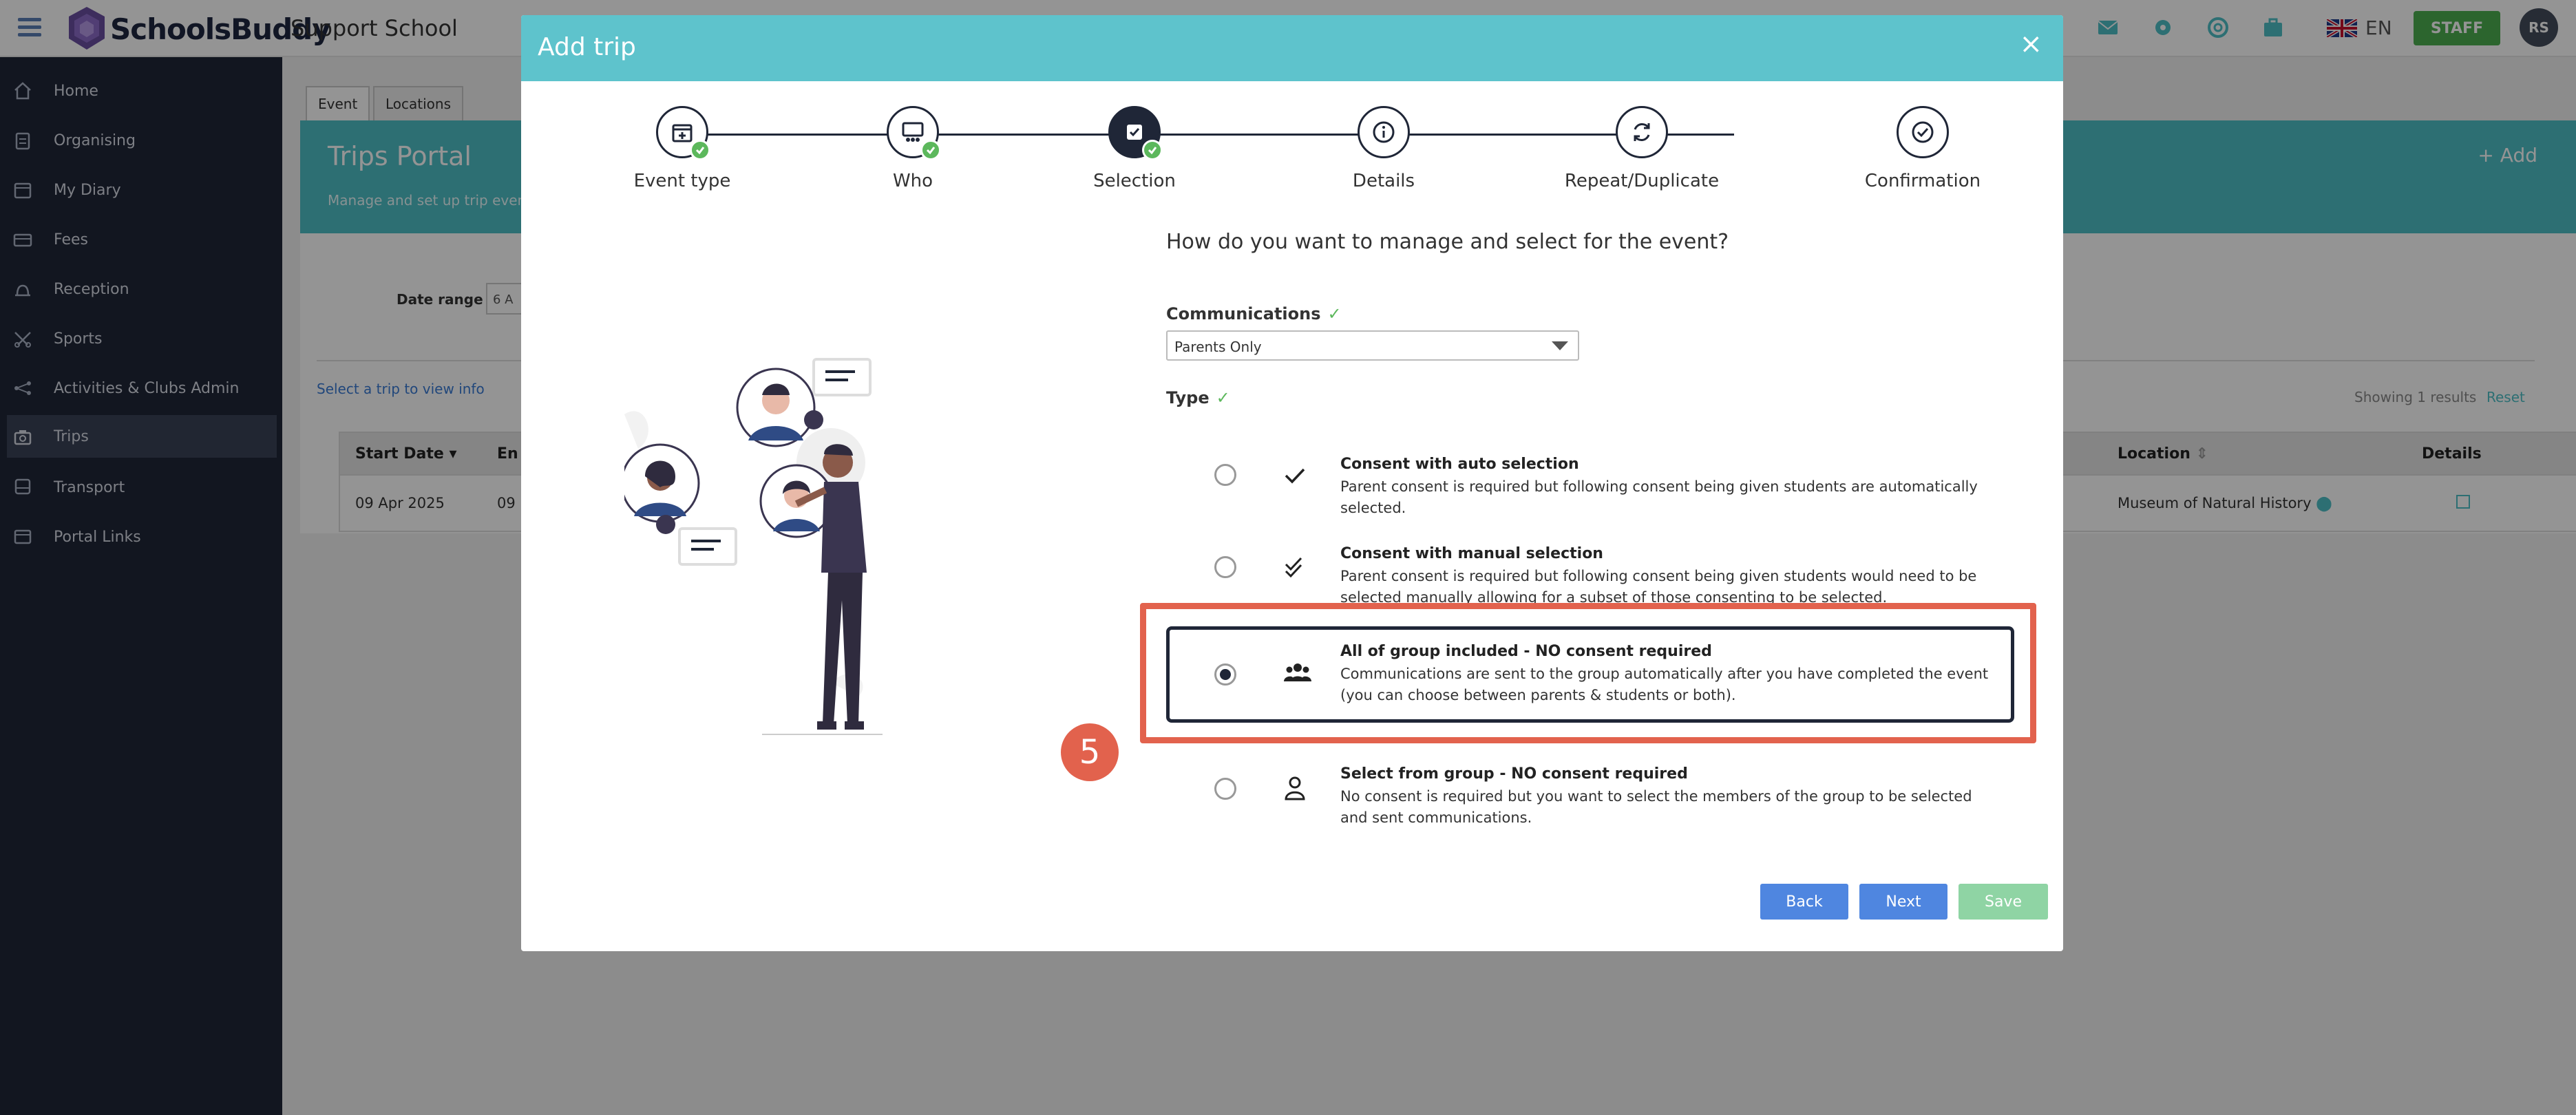  What do you see at coordinates (1460, 464) in the screenshot?
I see `option-title: Consent with auto selection` at bounding box center [1460, 464].